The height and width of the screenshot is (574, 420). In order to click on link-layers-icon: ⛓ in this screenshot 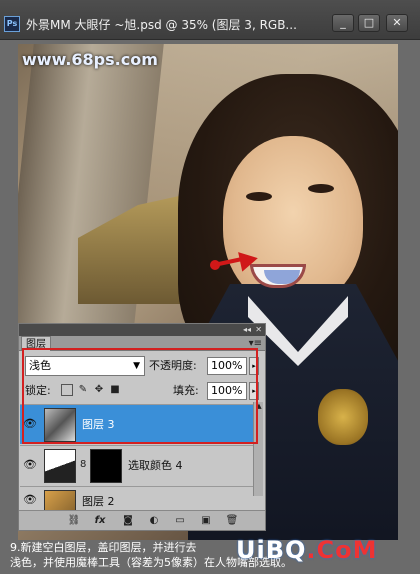, I will do `click(74, 521)`.